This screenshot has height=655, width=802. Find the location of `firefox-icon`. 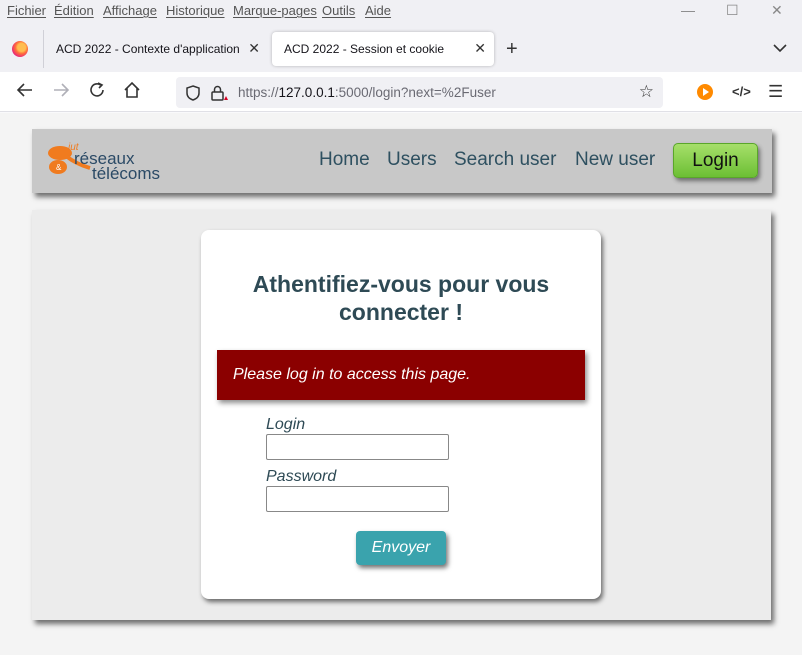

firefox-icon is located at coordinates (20, 49).